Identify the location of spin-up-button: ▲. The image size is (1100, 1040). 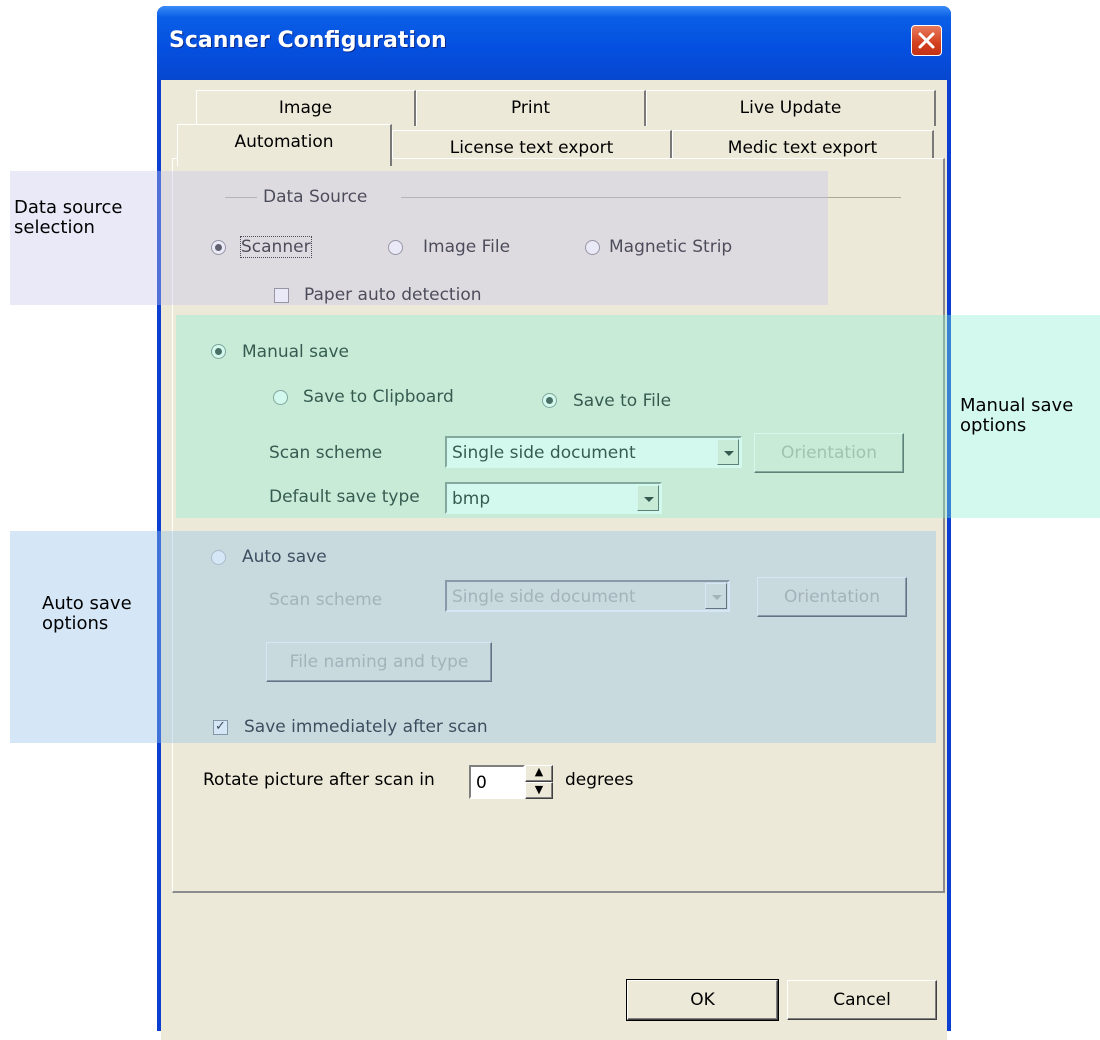
(539, 773).